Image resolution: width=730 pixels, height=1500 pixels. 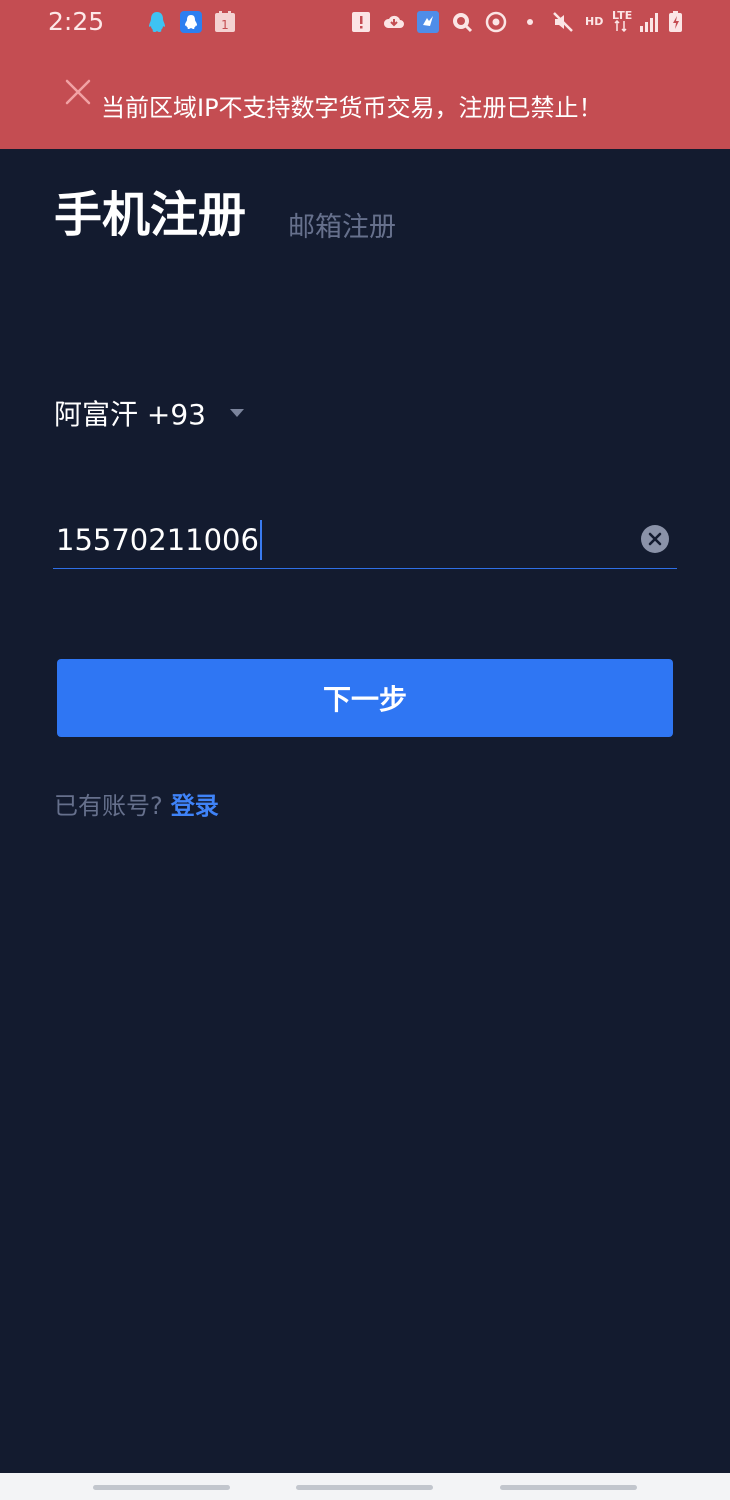 What do you see at coordinates (150, 215) in the screenshot?
I see `tab-phone-register: 手机注册` at bounding box center [150, 215].